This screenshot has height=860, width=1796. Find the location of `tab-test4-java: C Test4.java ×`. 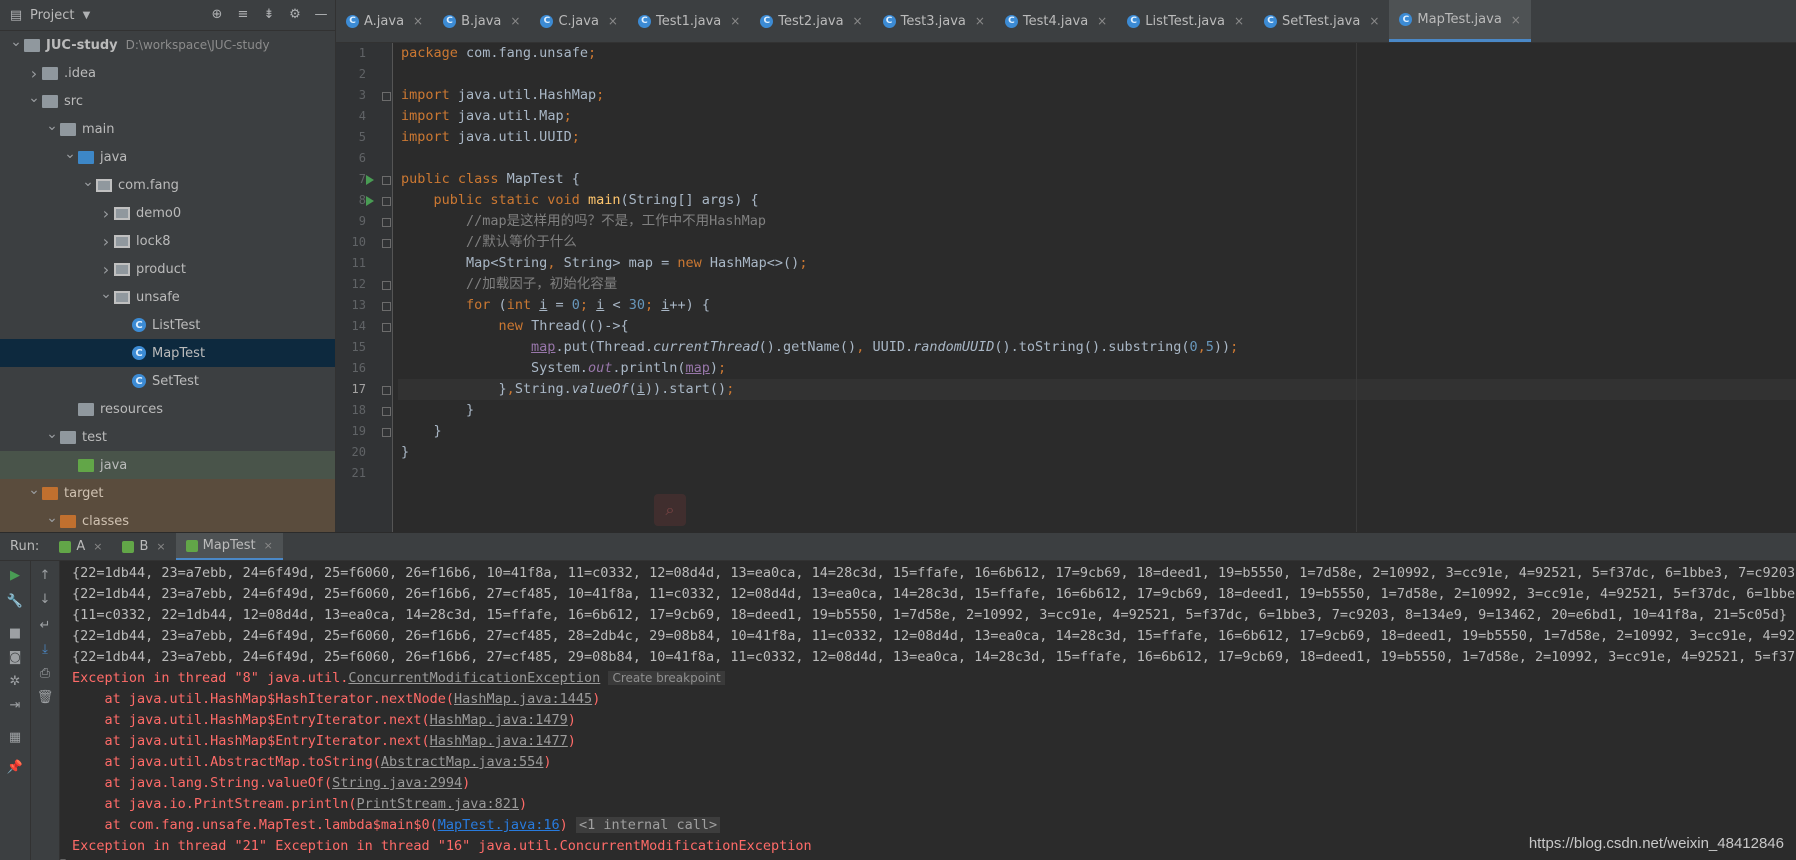

tab-test4-java: C Test4.java × is located at coordinates (1056, 21).